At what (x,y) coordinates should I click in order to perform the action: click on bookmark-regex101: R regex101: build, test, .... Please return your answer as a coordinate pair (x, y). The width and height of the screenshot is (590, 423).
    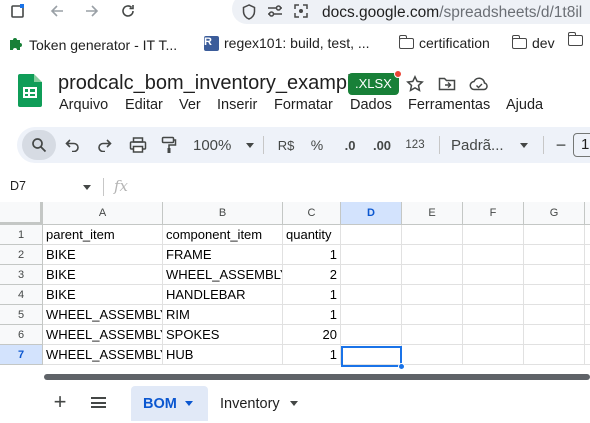
    Looking at the image, I should click on (287, 43).